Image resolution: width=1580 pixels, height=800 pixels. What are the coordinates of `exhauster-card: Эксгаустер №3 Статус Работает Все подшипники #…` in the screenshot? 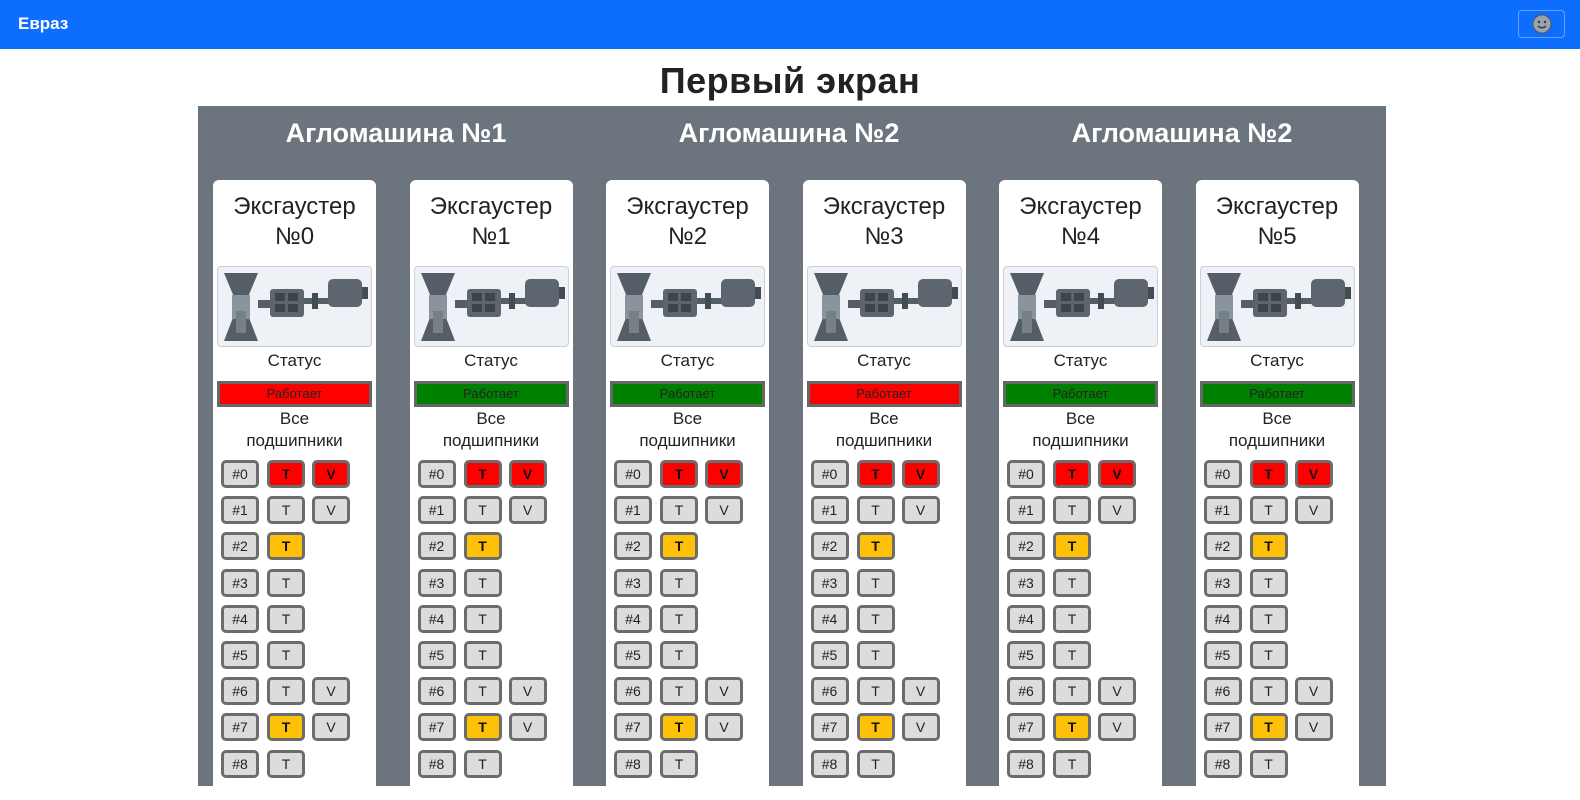 It's located at (884, 490).